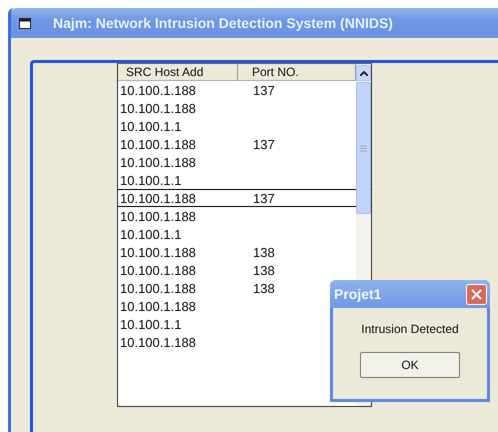 The height and width of the screenshot is (432, 498). I want to click on scroll-thumb, so click(363, 148).